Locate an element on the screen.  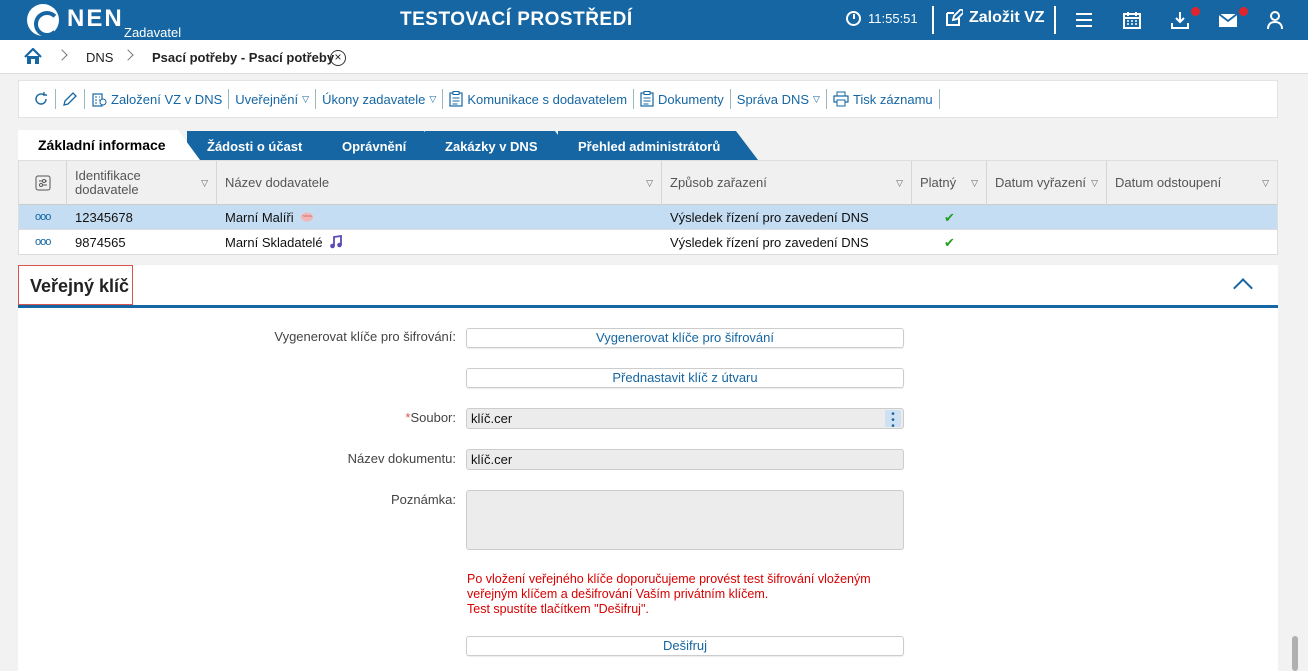
document-name-field: klíč.cer is located at coordinates (685, 459).